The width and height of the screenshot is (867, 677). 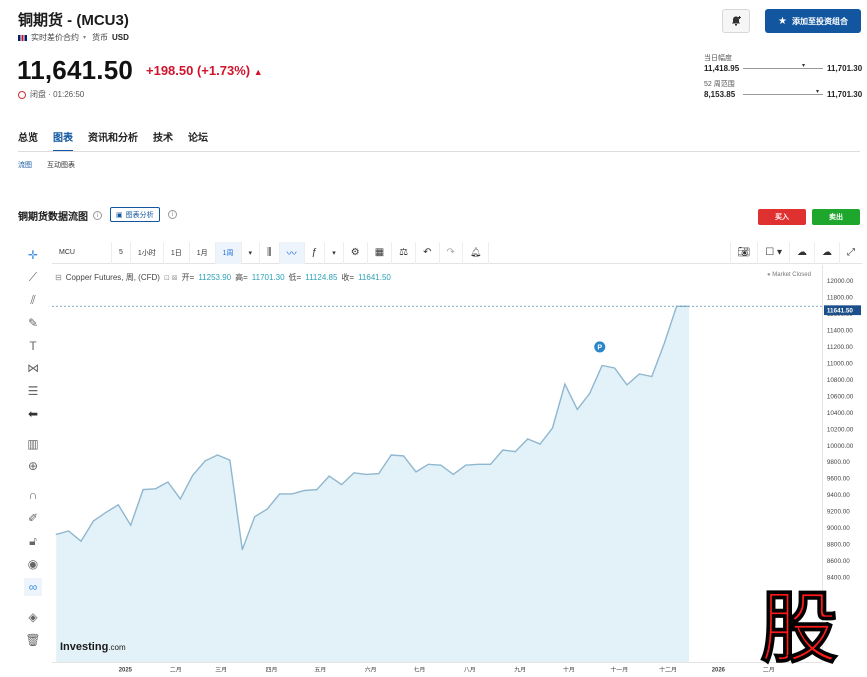 What do you see at coordinates (60, 215) in the screenshot?
I see `chart-section-title: 铜期货数据流图 i` at bounding box center [60, 215].